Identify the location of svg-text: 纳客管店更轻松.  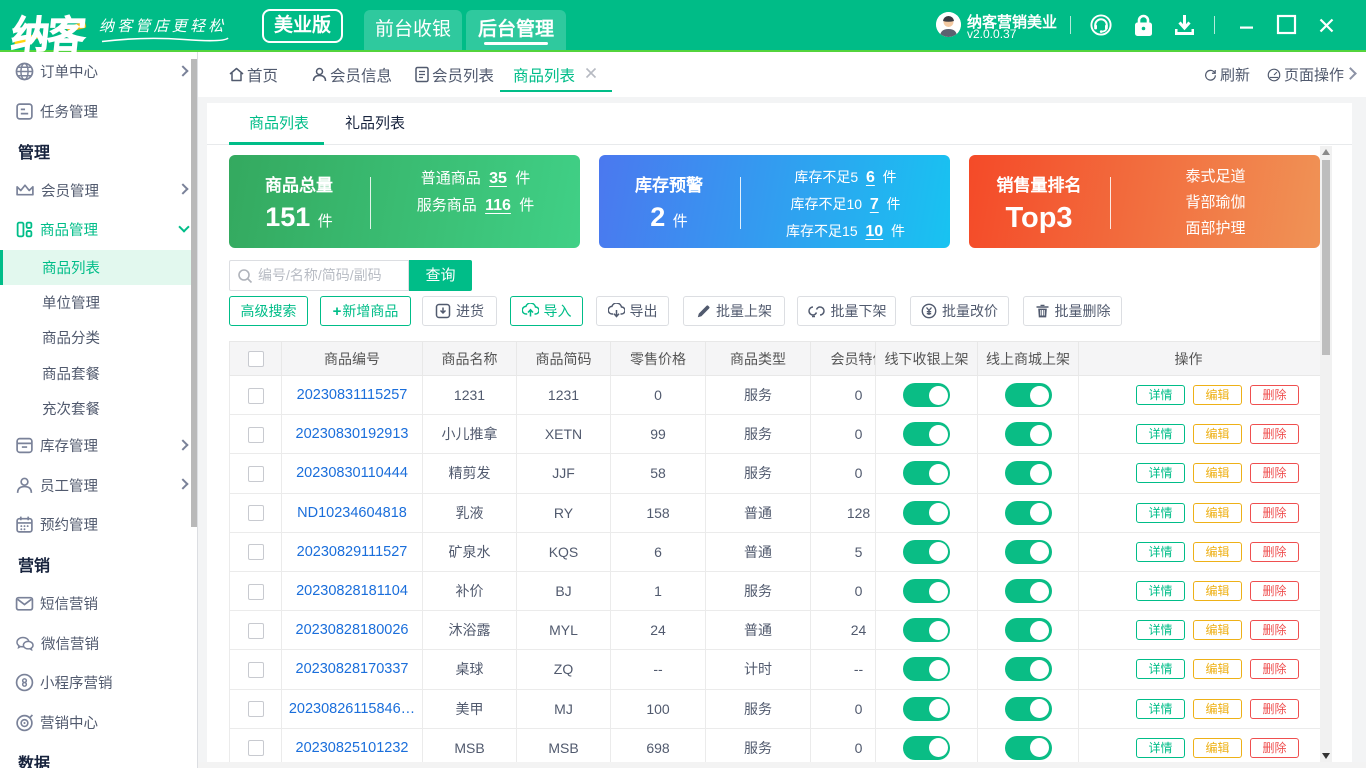
(162, 26).